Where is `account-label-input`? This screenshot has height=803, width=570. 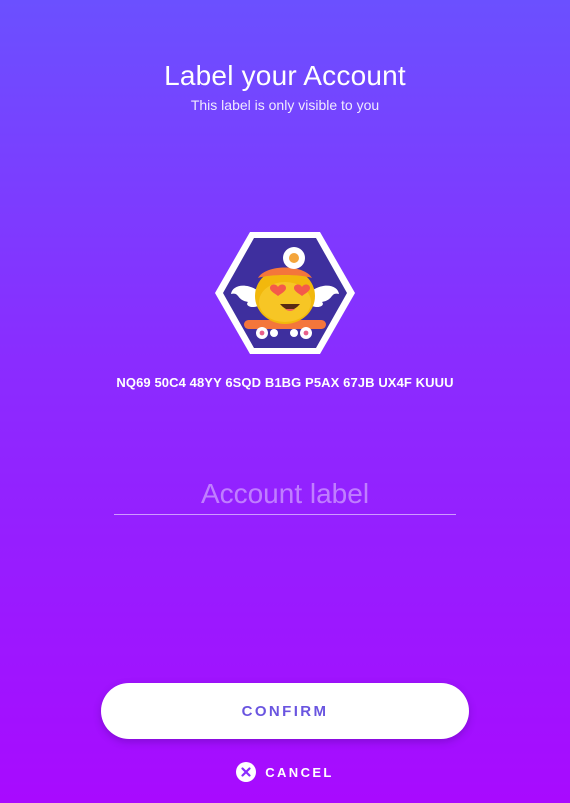 account-label-input is located at coordinates (285, 494).